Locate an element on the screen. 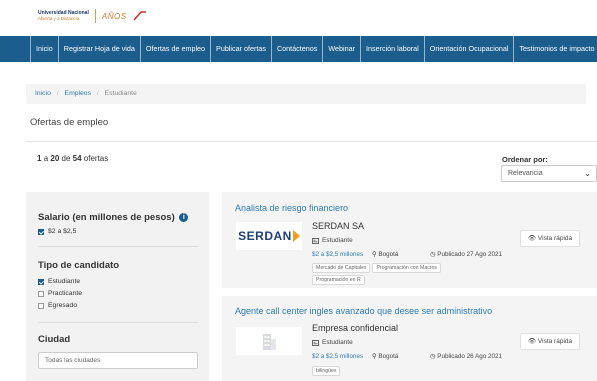 The width and height of the screenshot is (597, 381). serdan-arrow-icon is located at coordinates (296, 236).